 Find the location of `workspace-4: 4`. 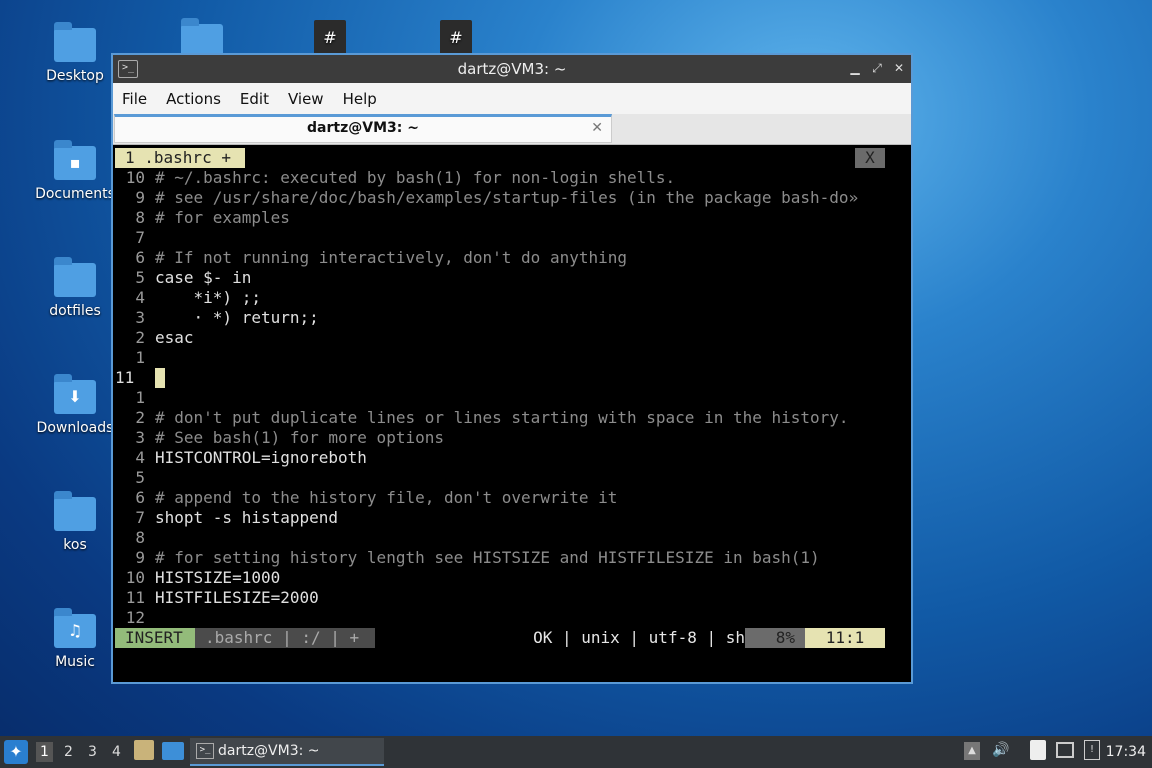

workspace-4: 4 is located at coordinates (116, 752).